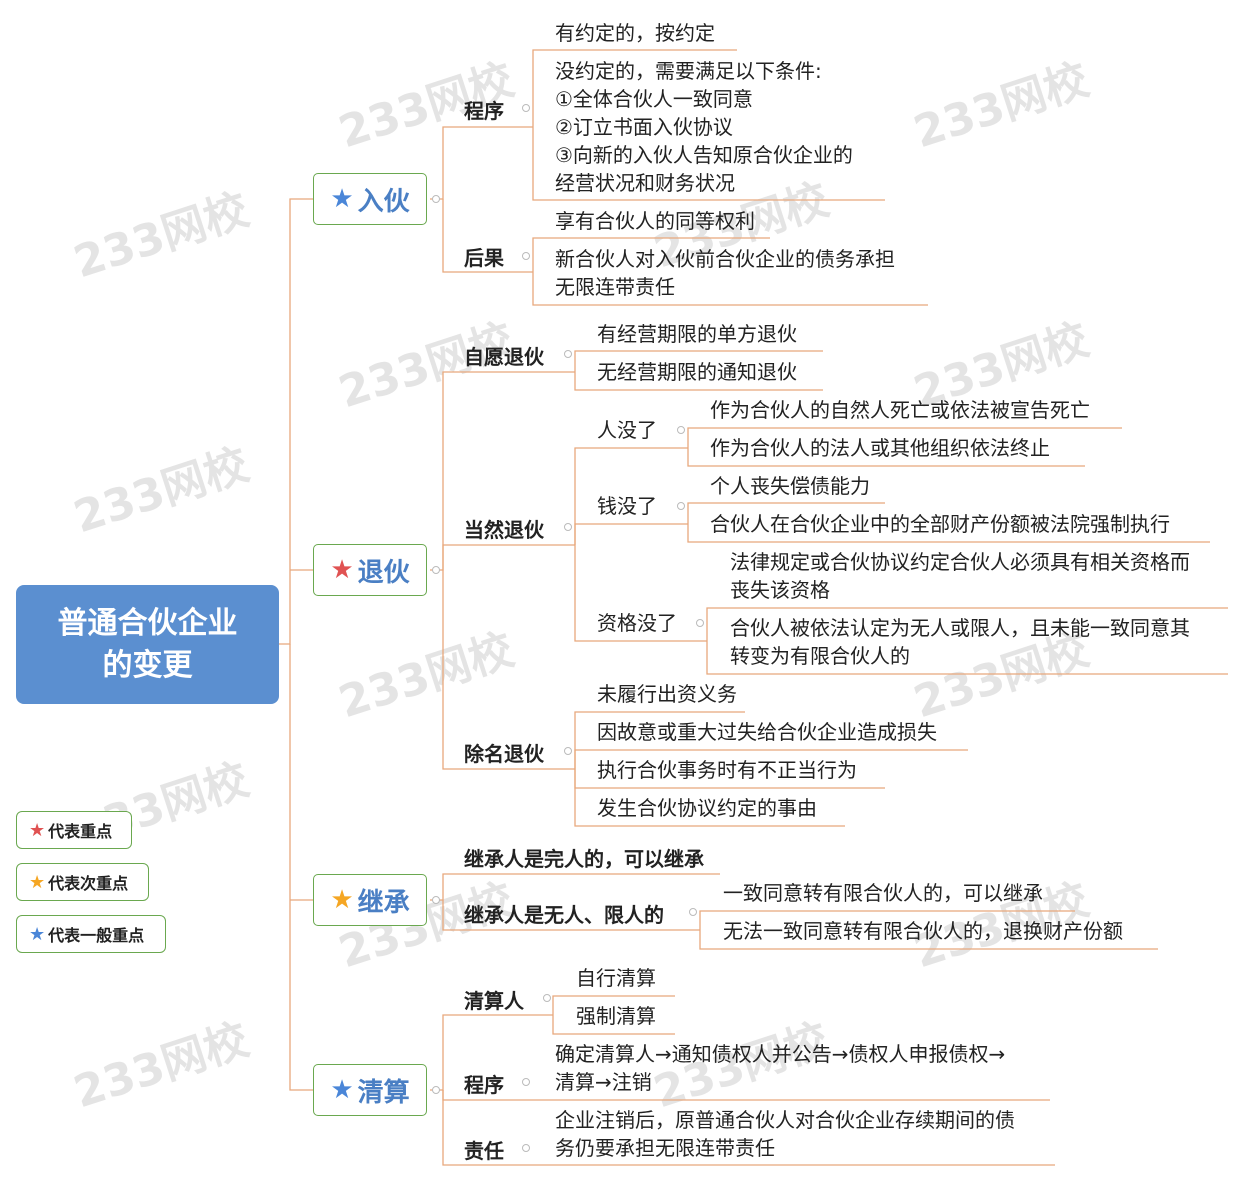  I want to click on node-exit-voluntary: 自愿退伙, so click(504, 355).